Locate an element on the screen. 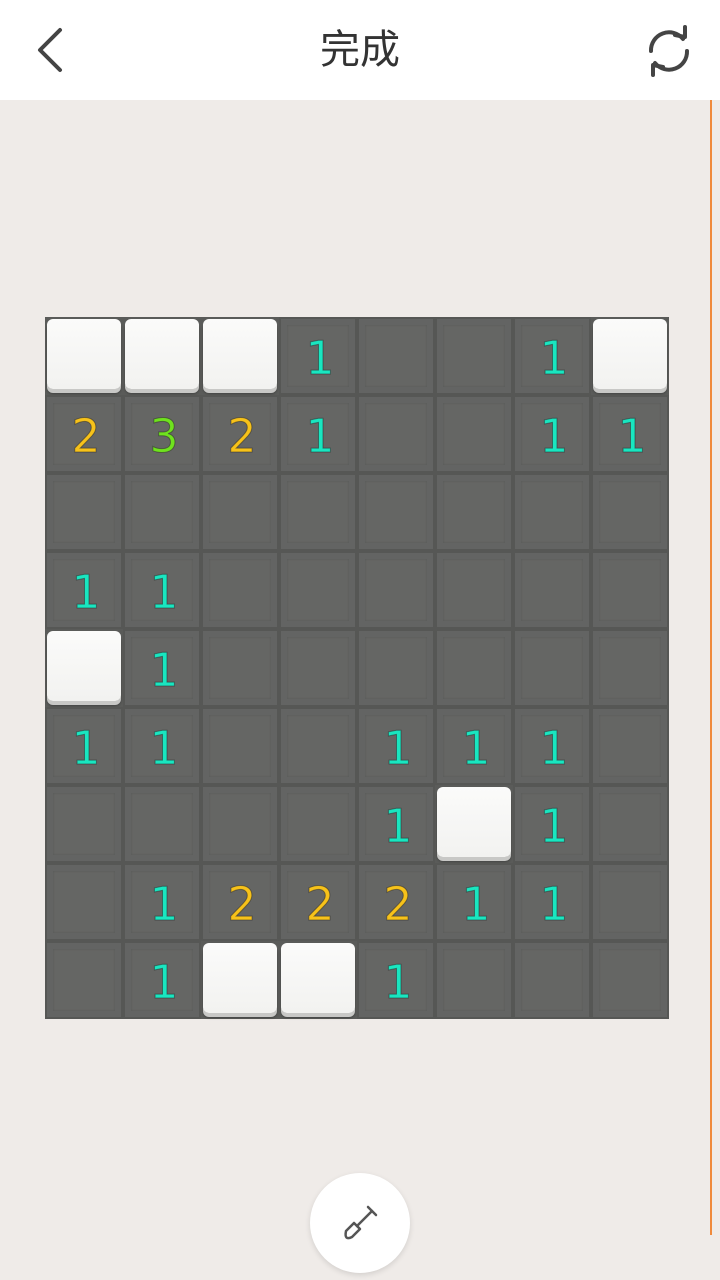 The width and height of the screenshot is (720, 1280). shovel-icon is located at coordinates (361, 1222).